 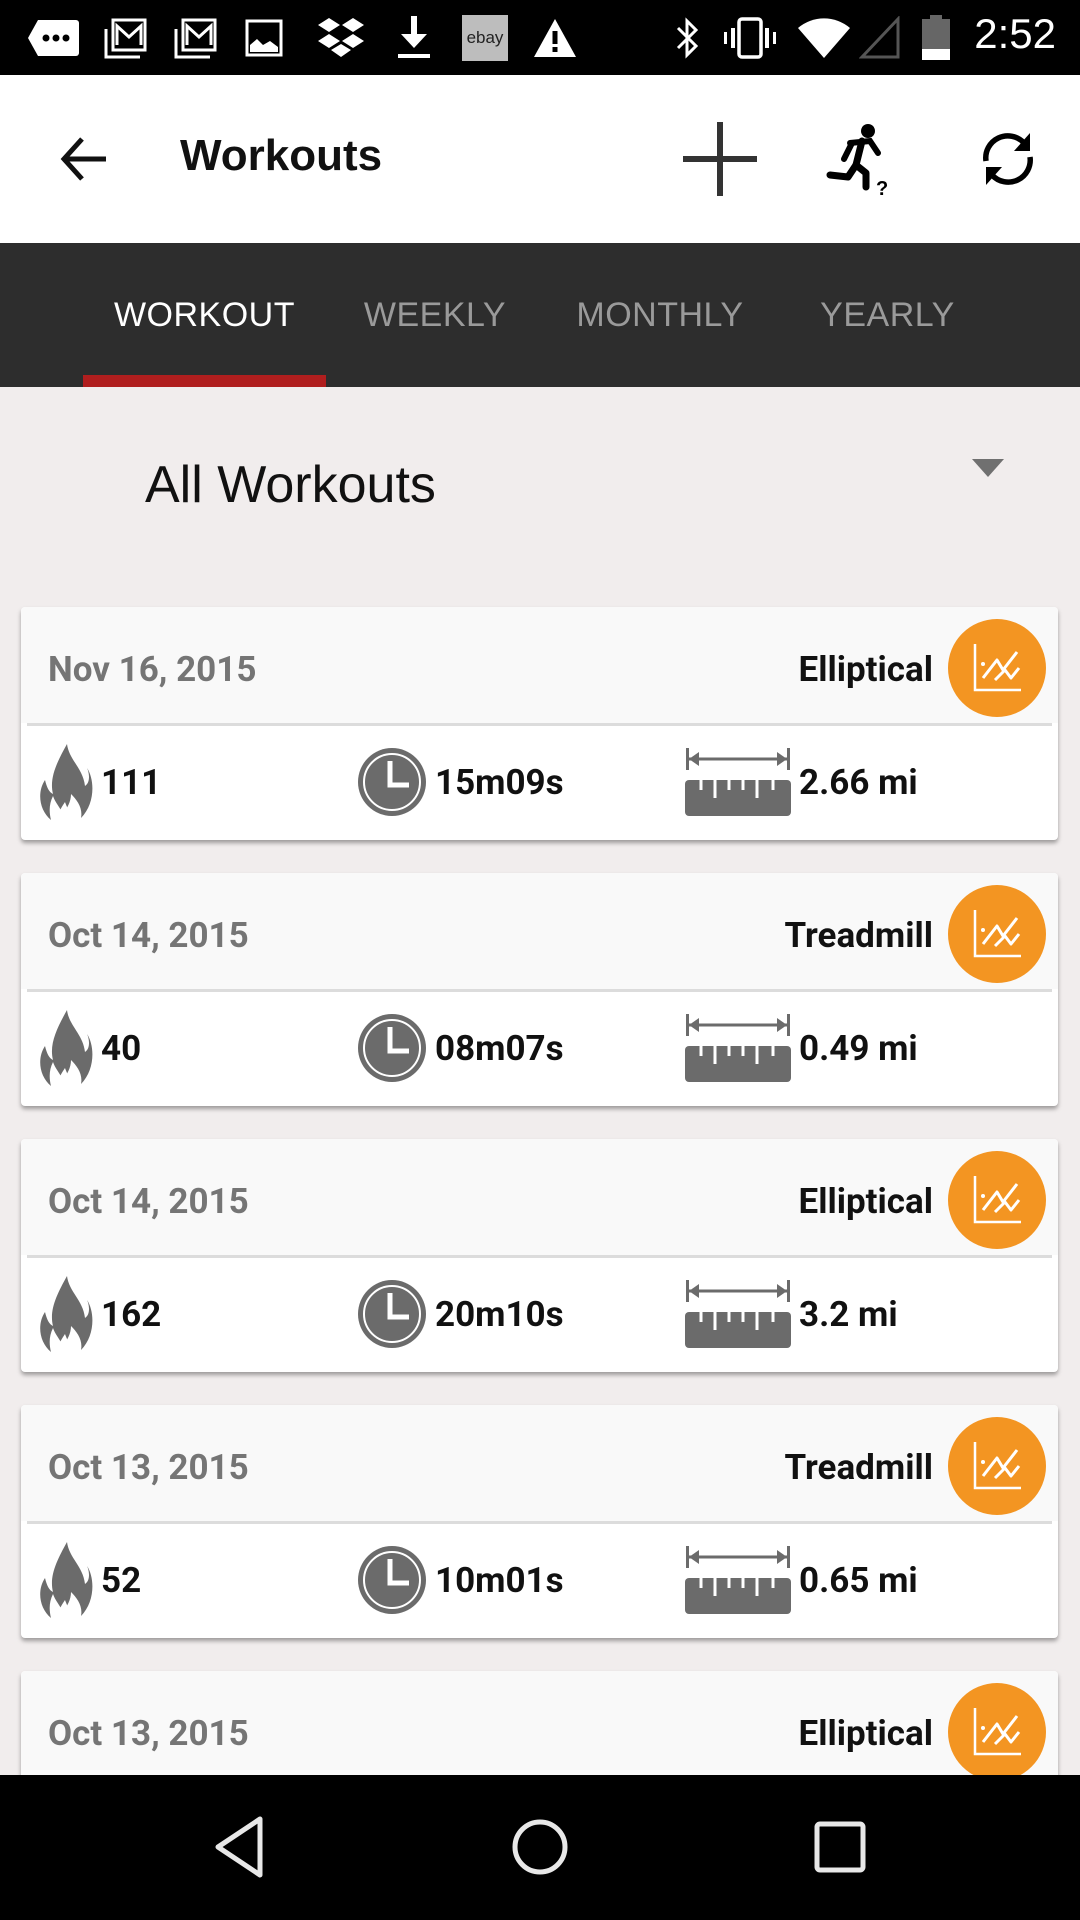 I want to click on image-icon, so click(x=264, y=38).